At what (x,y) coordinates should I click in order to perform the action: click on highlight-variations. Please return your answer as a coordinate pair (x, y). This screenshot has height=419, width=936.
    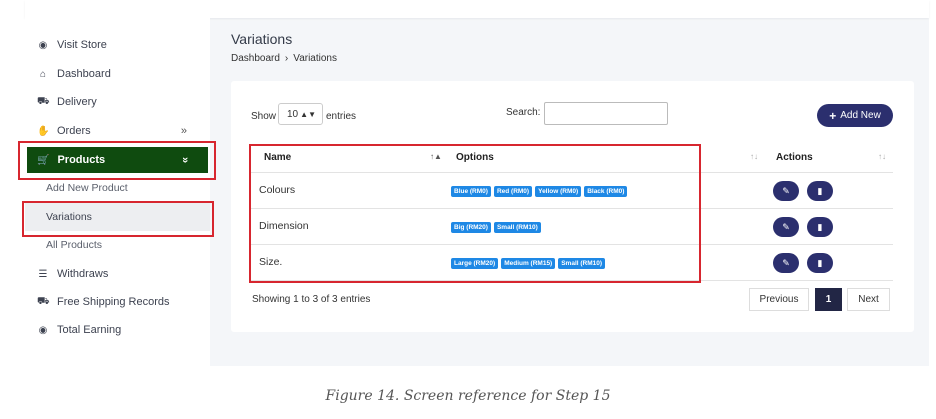
    Looking at the image, I should click on (118, 219).